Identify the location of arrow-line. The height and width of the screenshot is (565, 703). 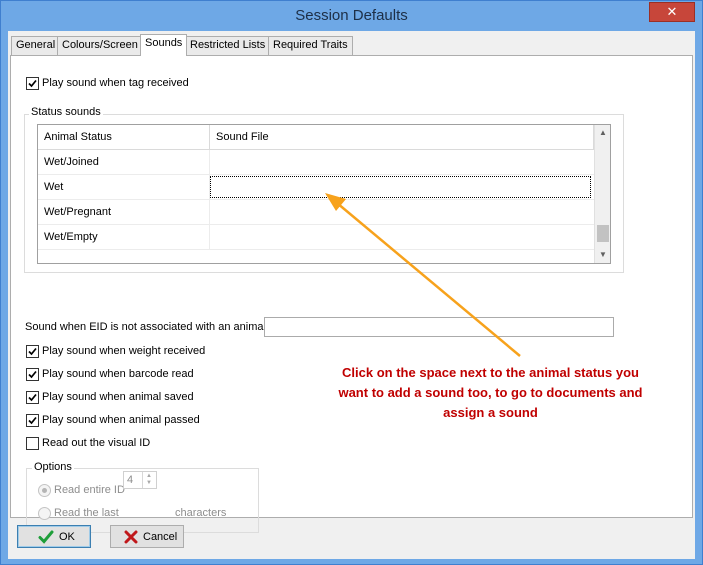
(428, 279).